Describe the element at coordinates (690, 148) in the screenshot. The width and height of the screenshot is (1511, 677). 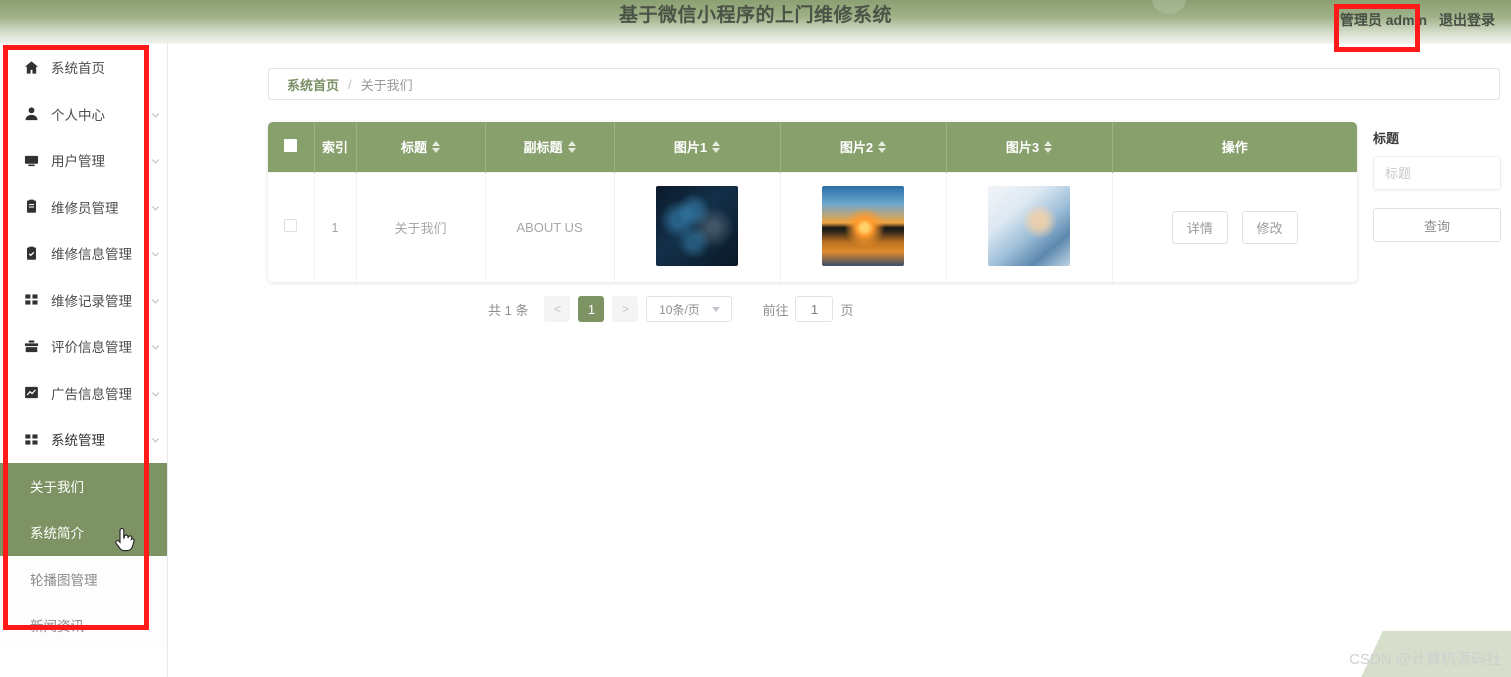
I see `column-label: 图片1` at that location.